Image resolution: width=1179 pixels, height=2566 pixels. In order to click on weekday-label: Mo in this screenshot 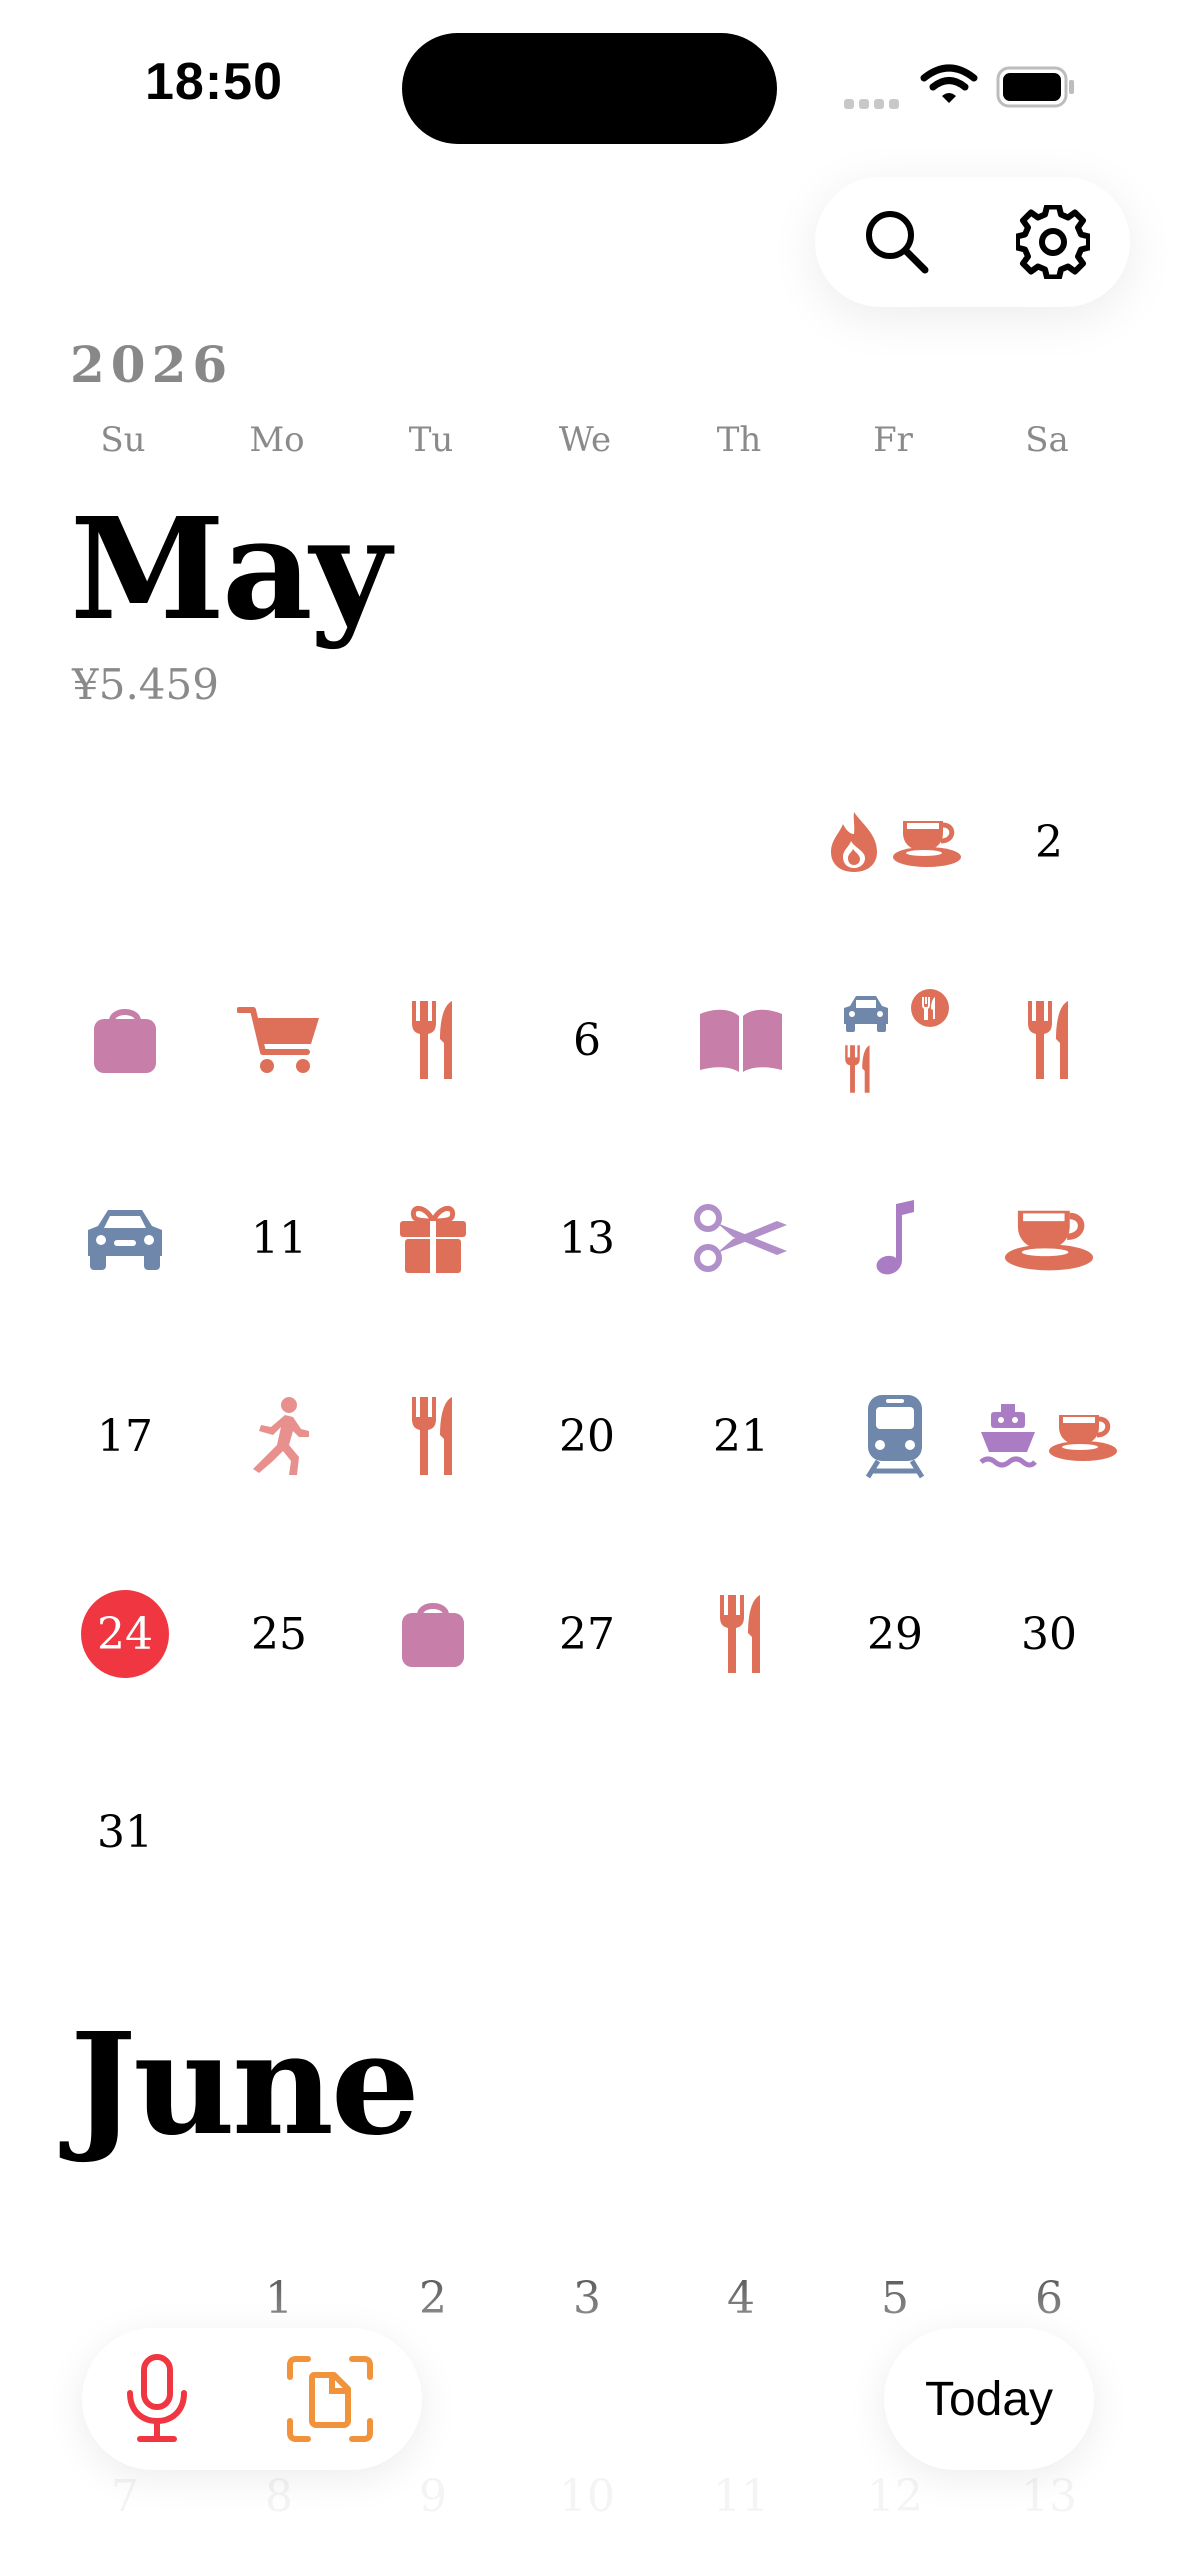, I will do `click(277, 440)`.